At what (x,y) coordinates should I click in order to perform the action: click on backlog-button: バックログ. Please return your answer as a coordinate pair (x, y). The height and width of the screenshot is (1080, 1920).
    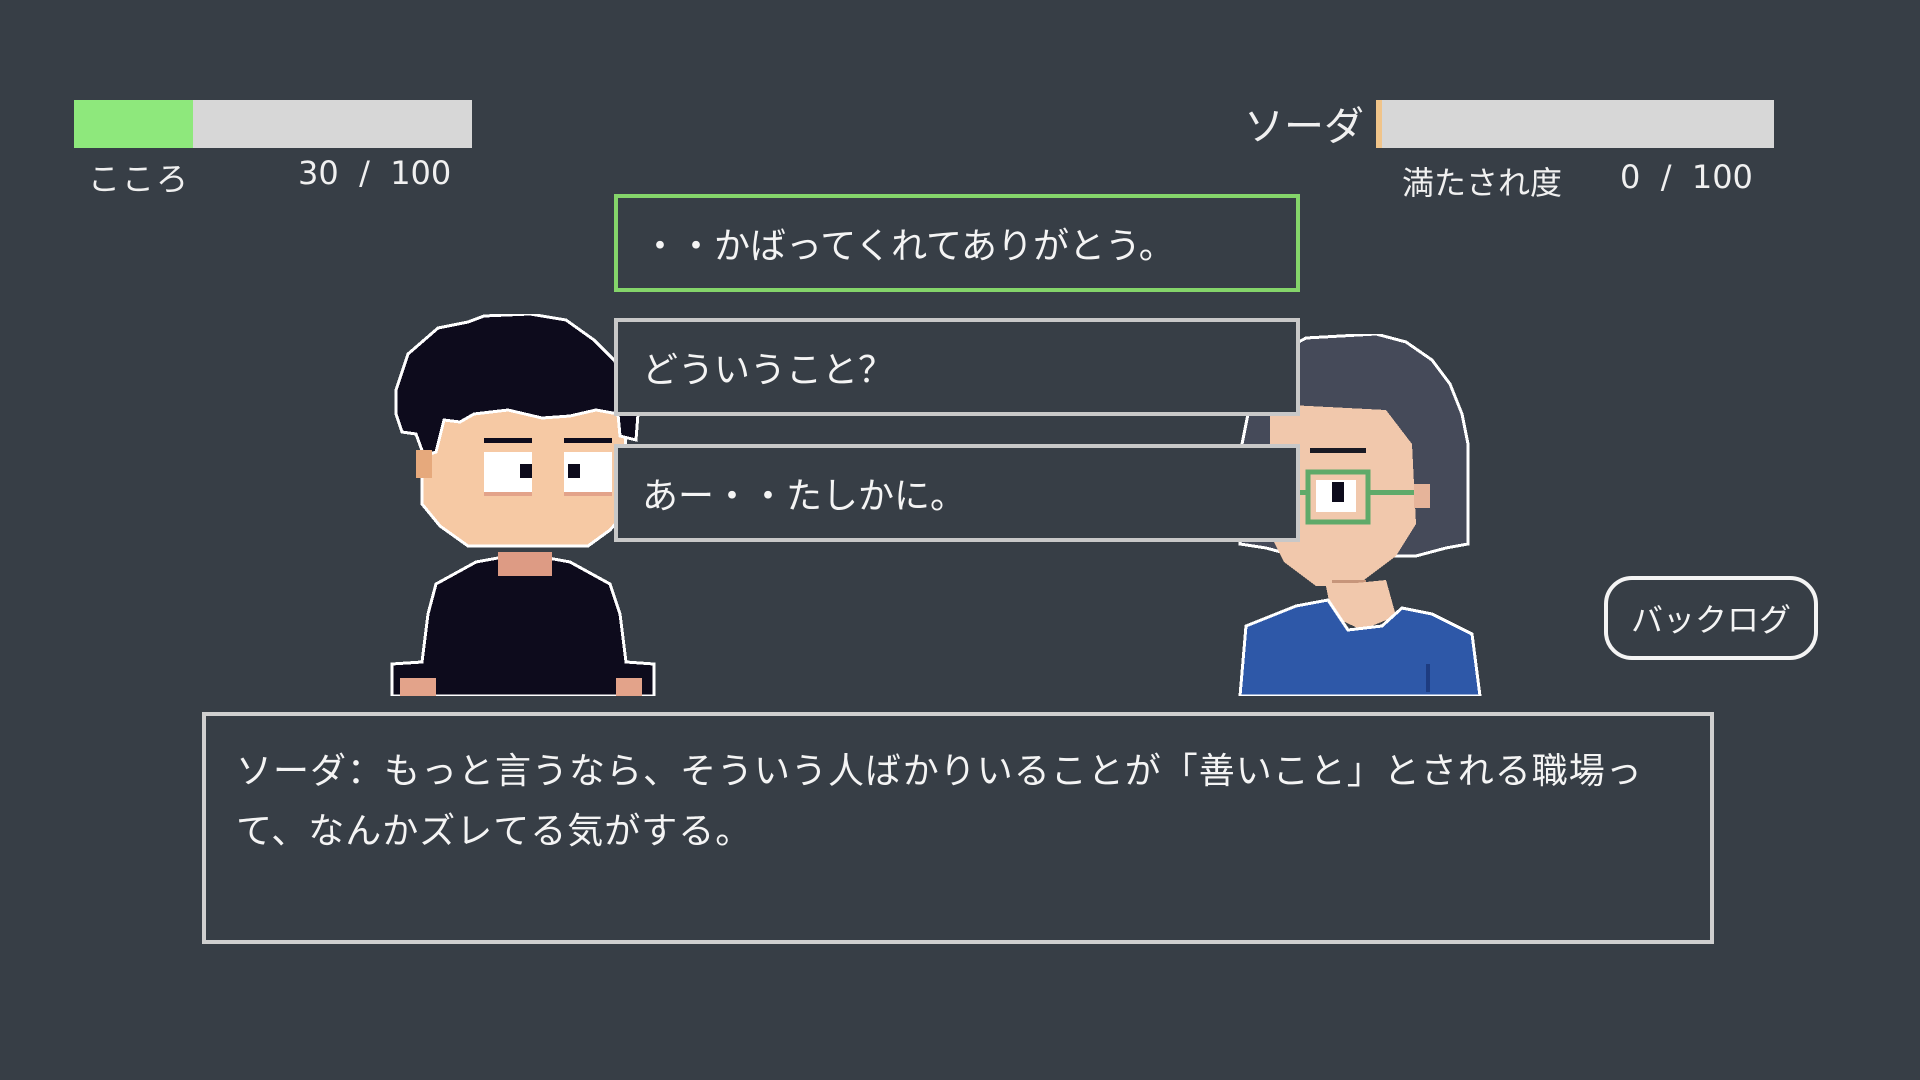
    Looking at the image, I should click on (1711, 618).